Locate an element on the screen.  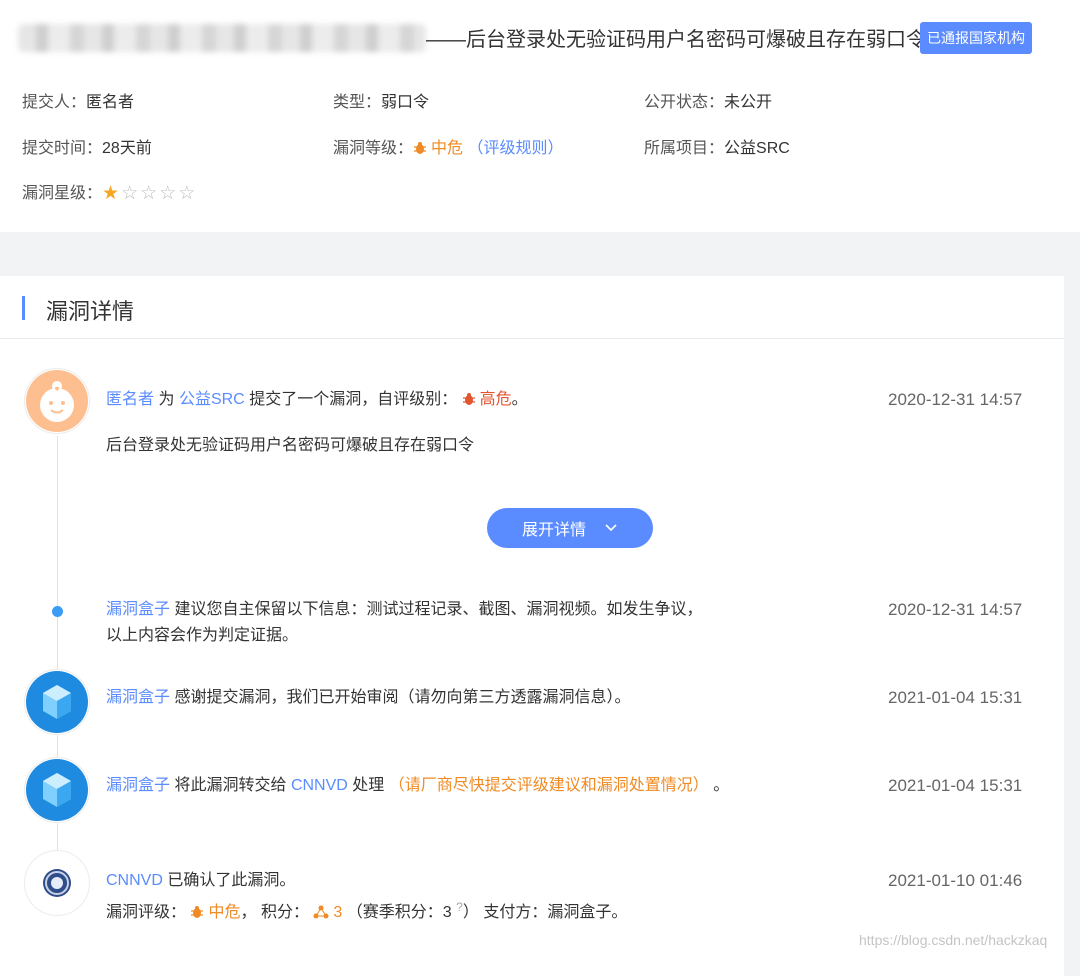
item-text: 为 is located at coordinates (166, 399).